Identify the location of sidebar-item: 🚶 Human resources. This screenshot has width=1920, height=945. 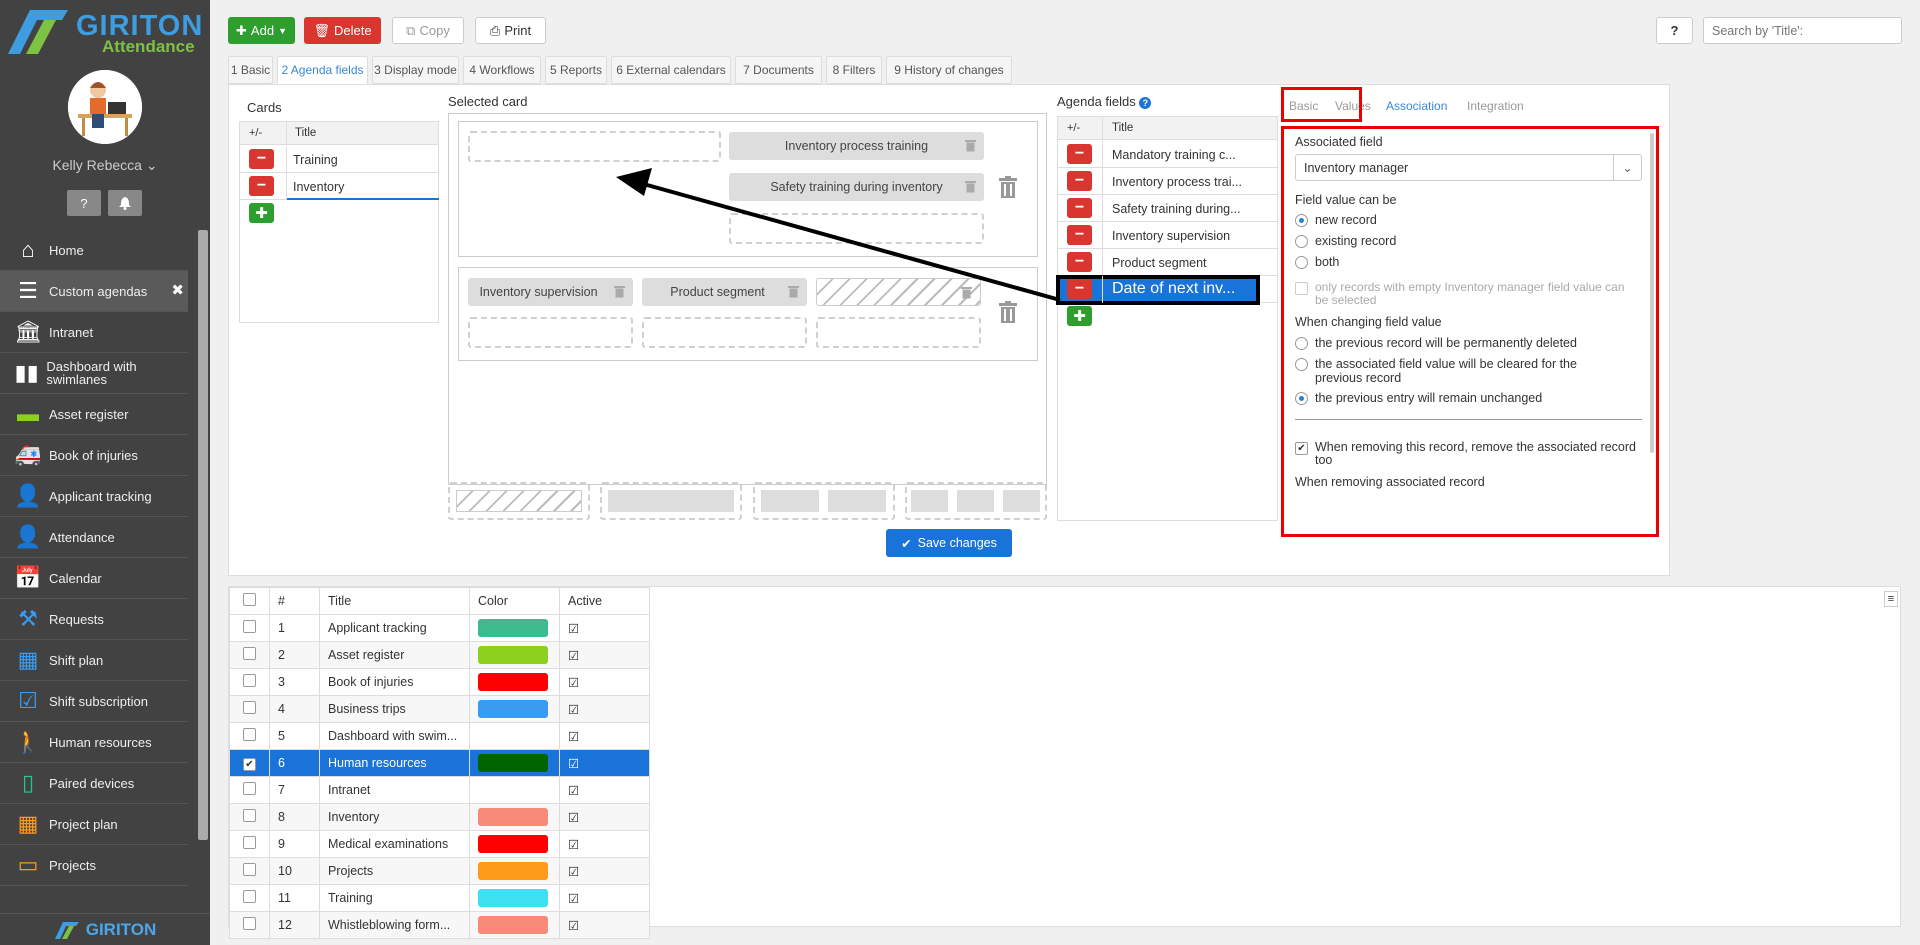
(94, 742).